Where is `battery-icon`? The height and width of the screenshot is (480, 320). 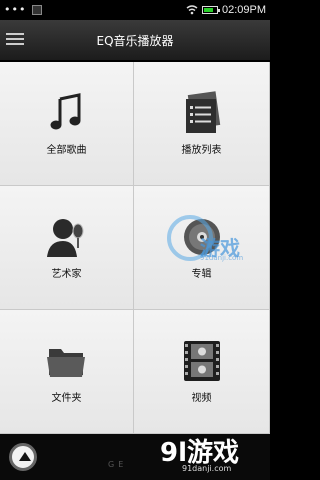 battery-icon is located at coordinates (210, 10).